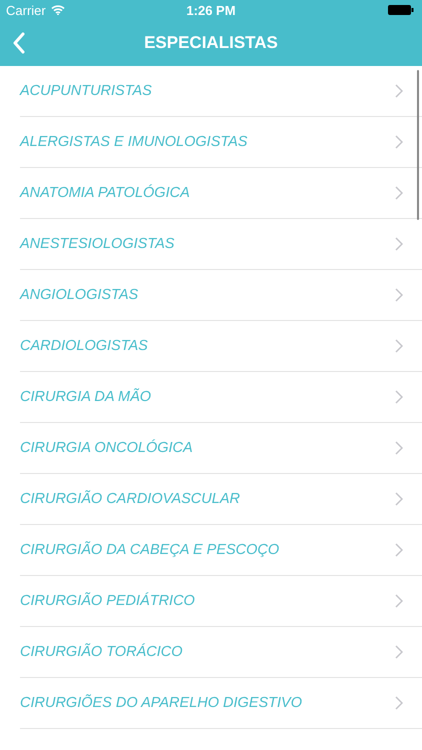 The height and width of the screenshot is (750, 422). I want to click on specialty-list-item: ANESTESIOLOGISTAS, so click(221, 244).